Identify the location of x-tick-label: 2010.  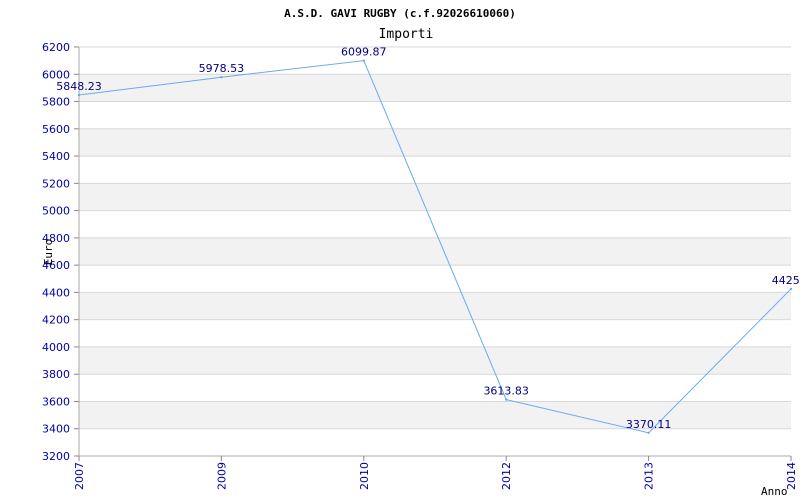
(364, 476).